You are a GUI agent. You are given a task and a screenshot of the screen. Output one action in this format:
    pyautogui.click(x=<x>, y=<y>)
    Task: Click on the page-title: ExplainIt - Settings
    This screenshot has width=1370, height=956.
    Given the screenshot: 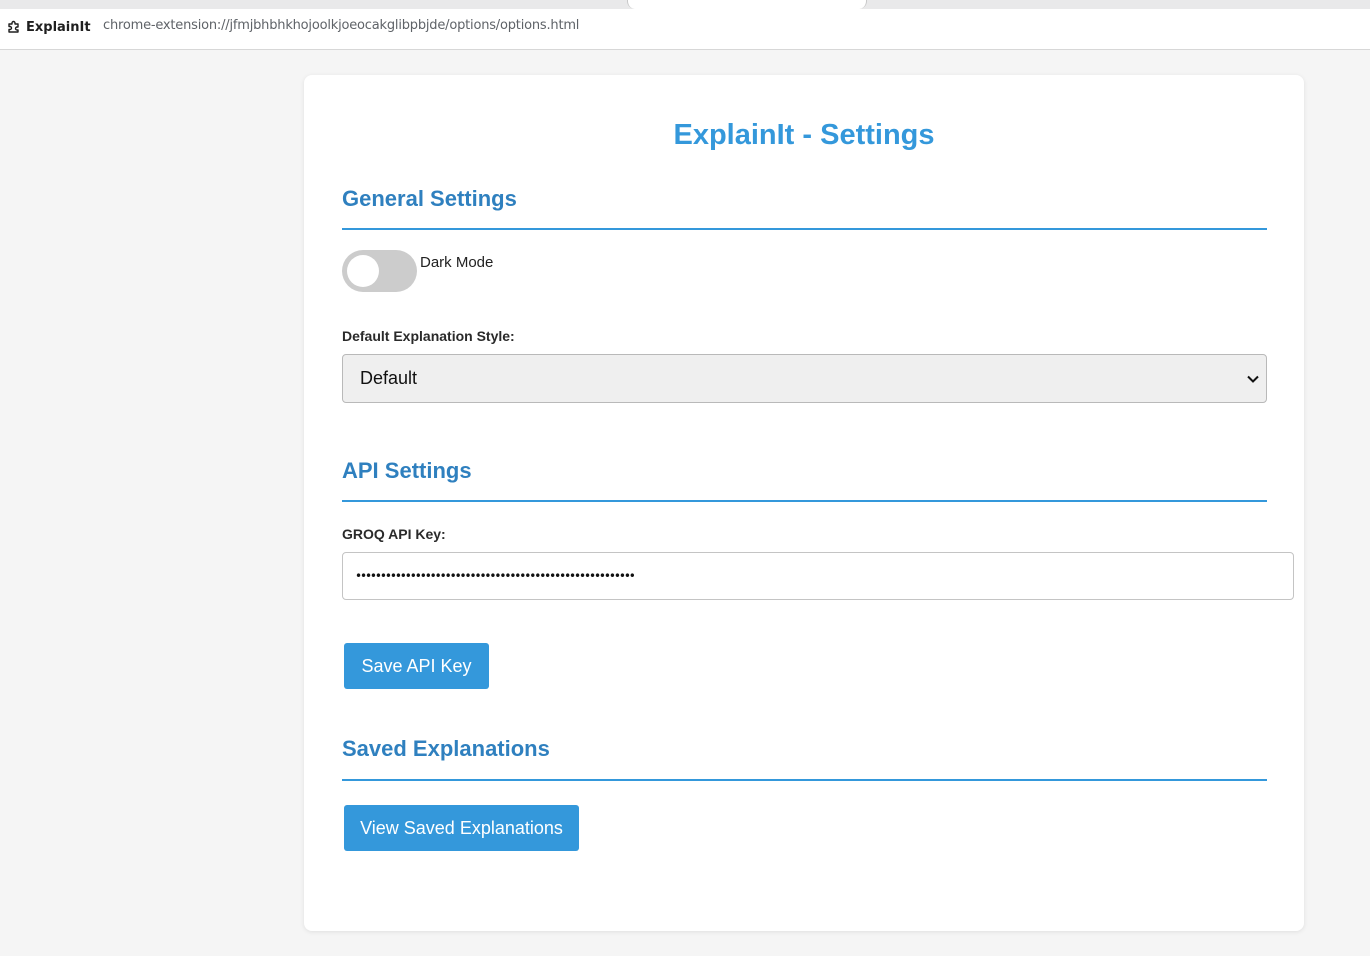 What is the action you would take?
    pyautogui.click(x=804, y=135)
    